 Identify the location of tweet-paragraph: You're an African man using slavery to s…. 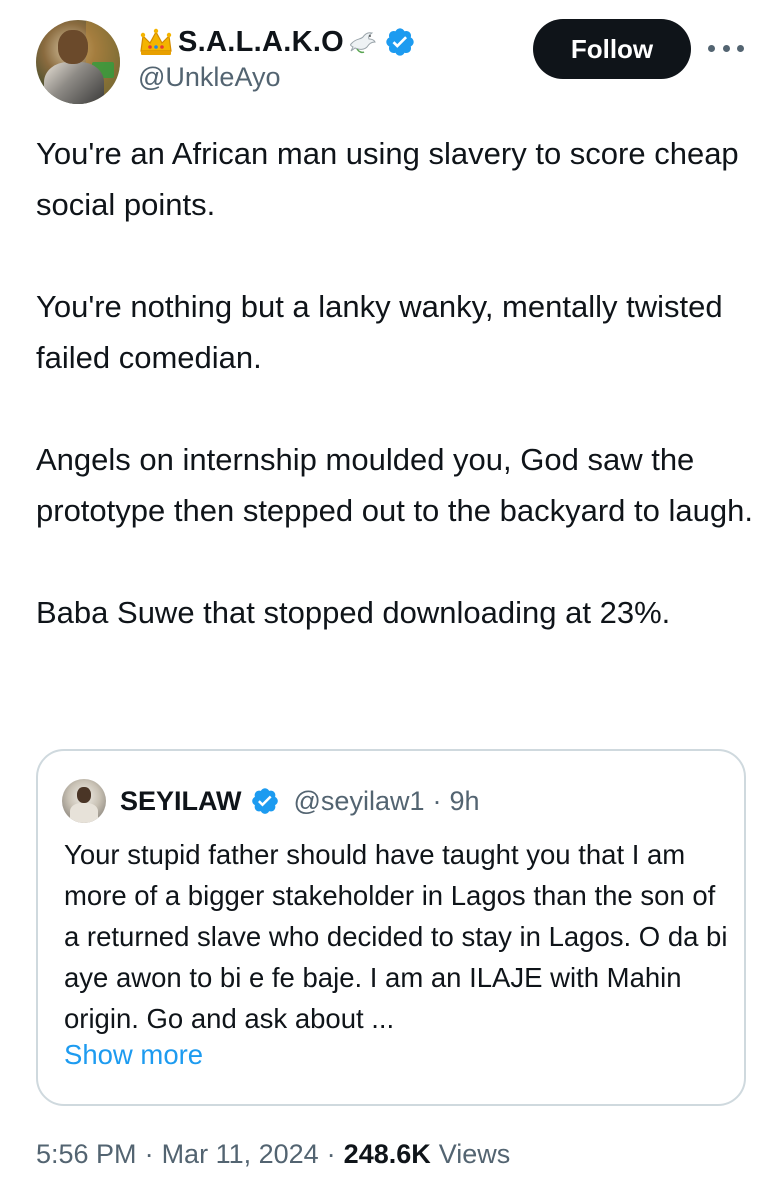
(387, 179).